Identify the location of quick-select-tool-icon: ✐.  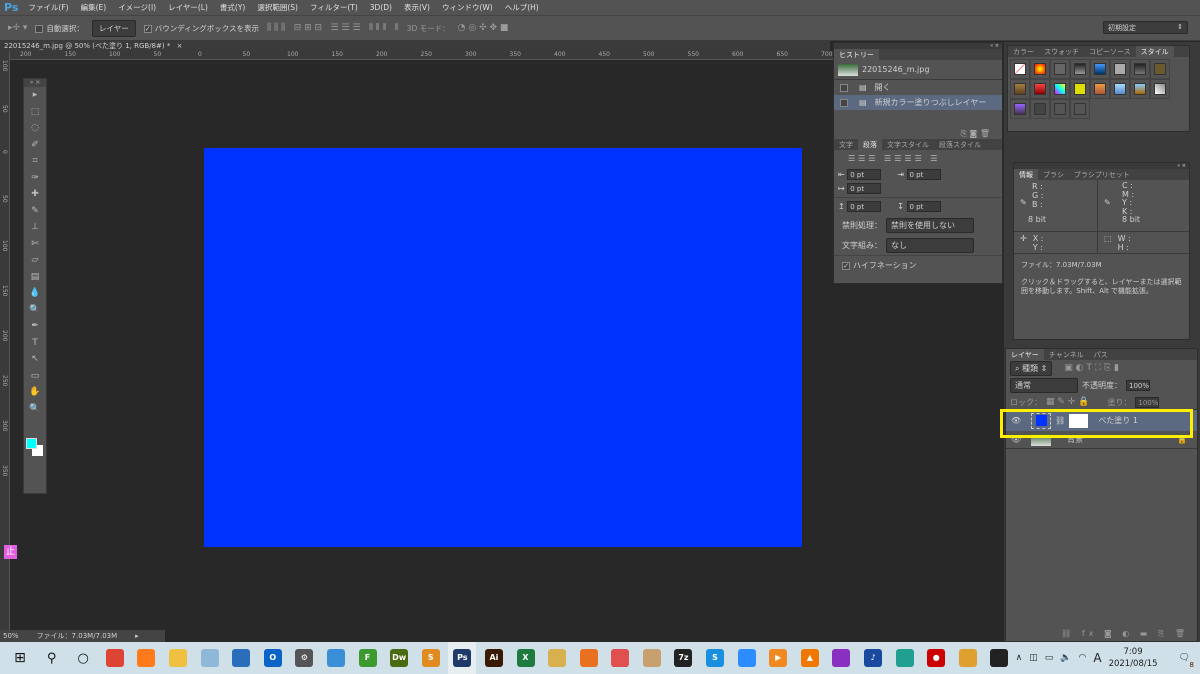
(35, 145).